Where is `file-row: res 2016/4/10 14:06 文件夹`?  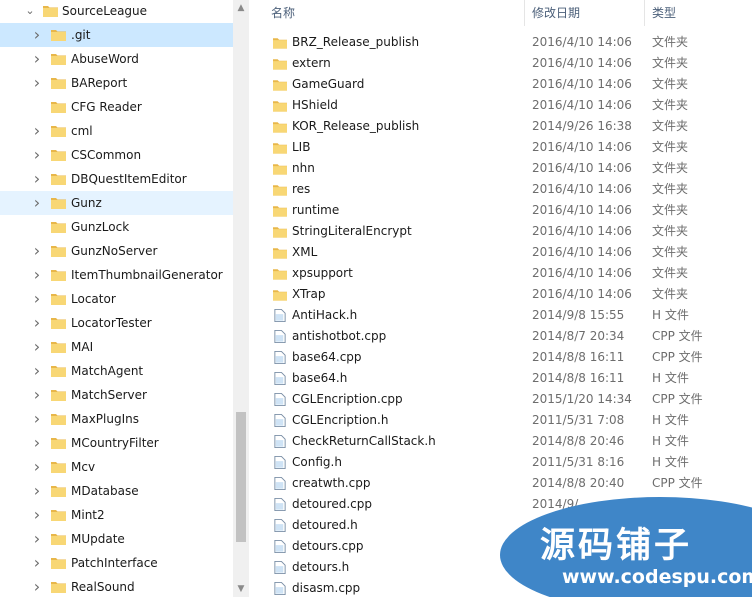 file-row: res 2016/4/10 14:06 文件夹 is located at coordinates (500, 189).